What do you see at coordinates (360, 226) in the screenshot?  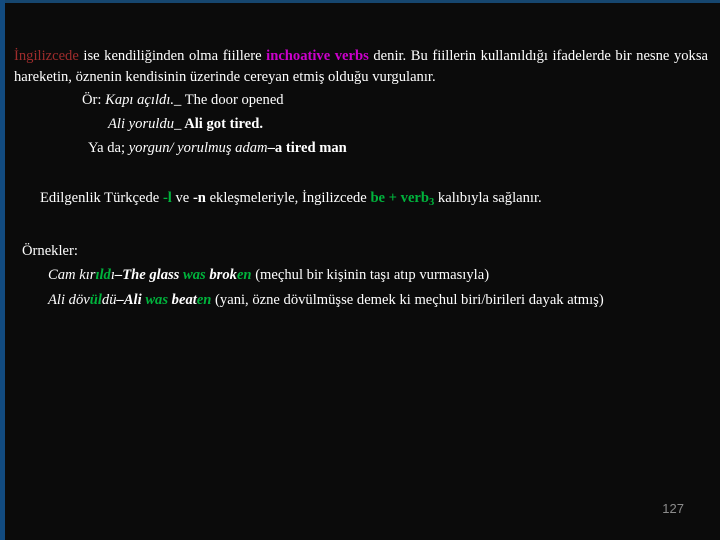 I see `spacer-before-ornekler` at bounding box center [360, 226].